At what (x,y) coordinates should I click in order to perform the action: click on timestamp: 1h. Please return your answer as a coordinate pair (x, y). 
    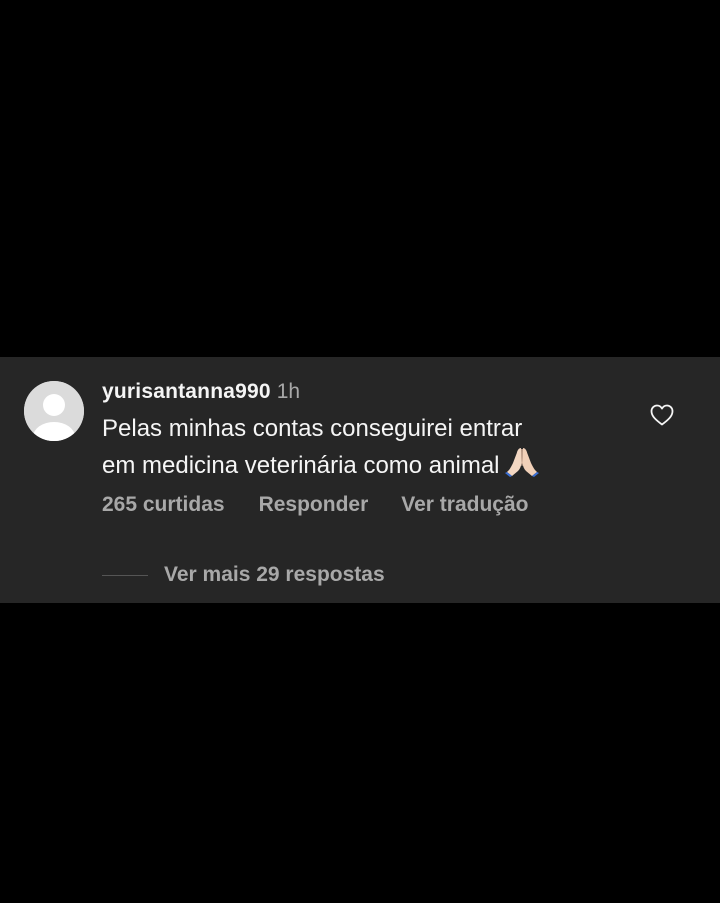
    Looking at the image, I should click on (288, 391).